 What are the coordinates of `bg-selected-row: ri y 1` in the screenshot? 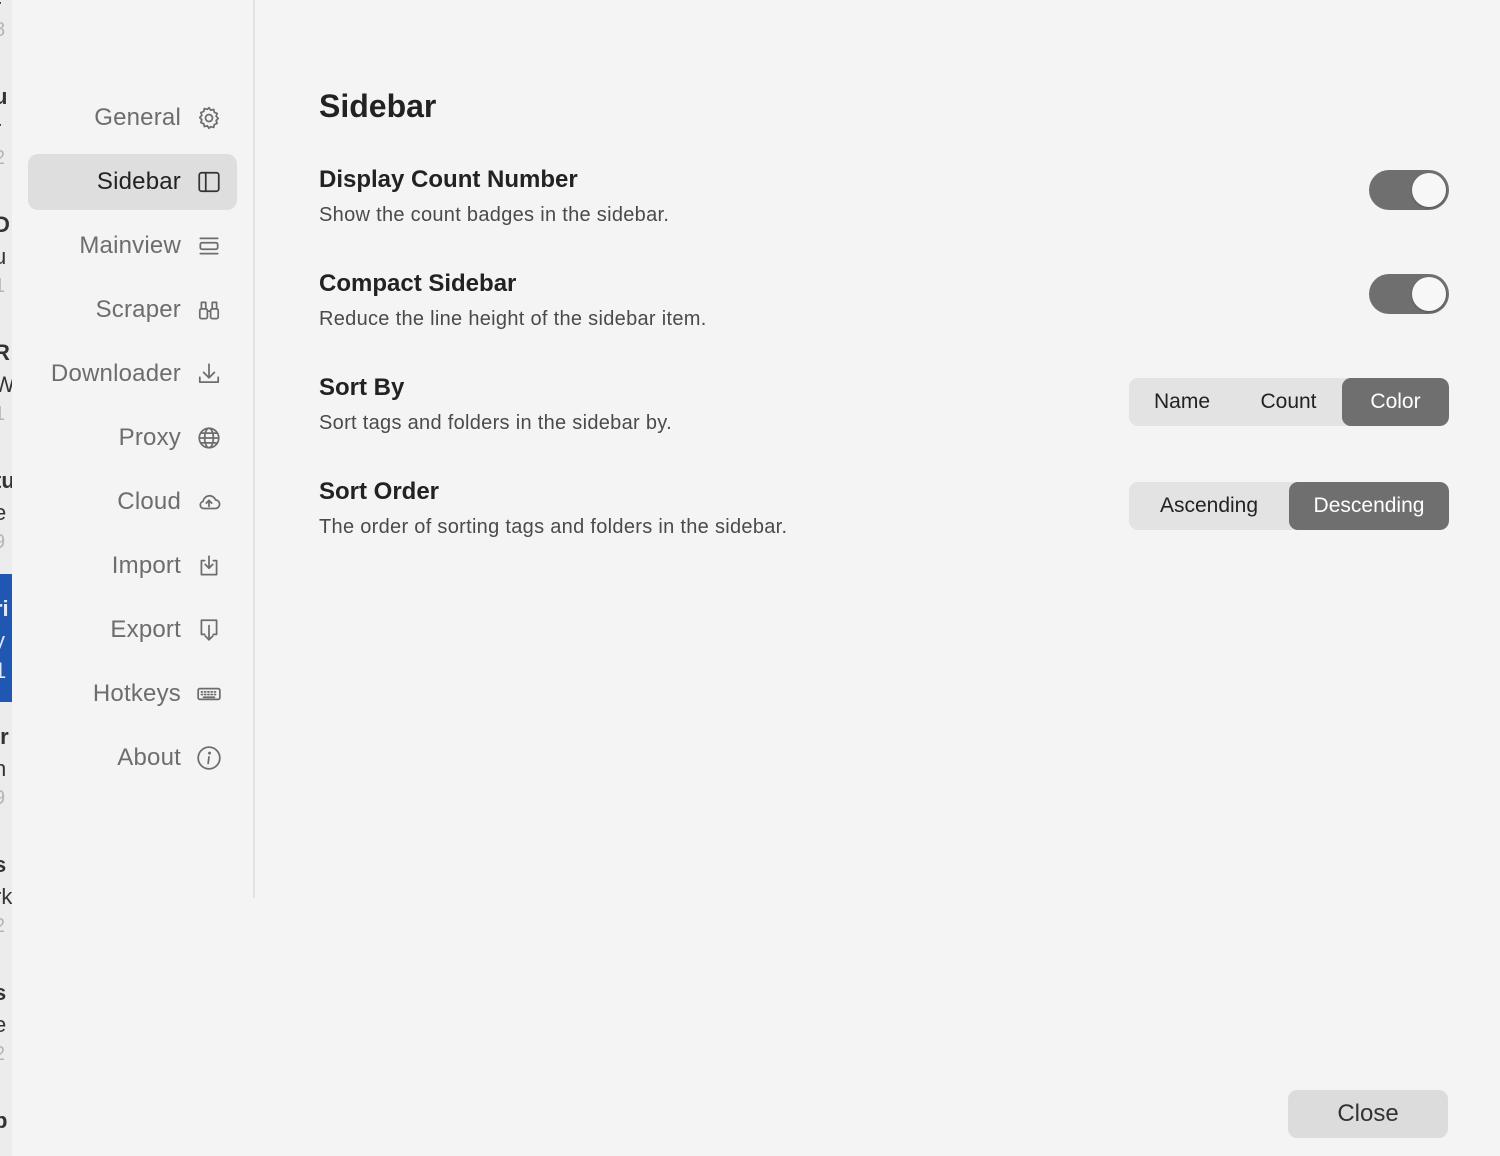 It's located at (6, 638).